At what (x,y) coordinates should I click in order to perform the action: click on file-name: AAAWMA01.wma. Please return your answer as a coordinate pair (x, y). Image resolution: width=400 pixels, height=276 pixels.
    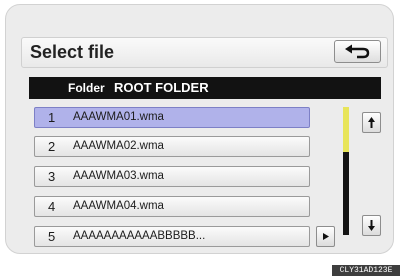
    Looking at the image, I should click on (118, 117).